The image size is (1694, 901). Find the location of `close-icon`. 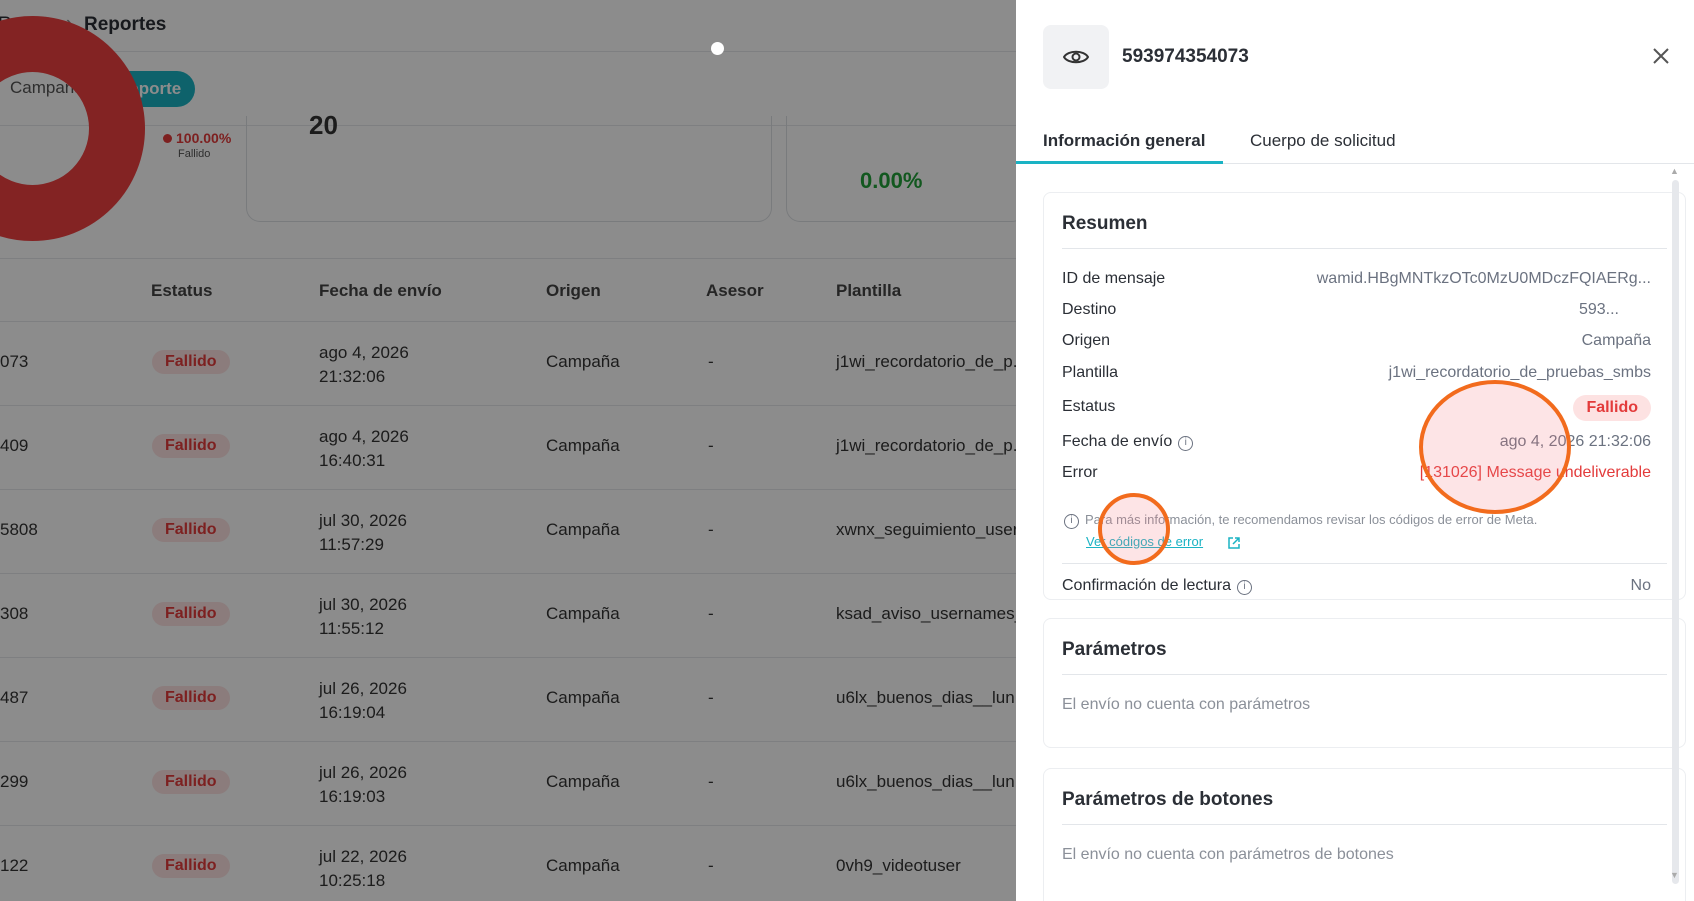

close-icon is located at coordinates (1661, 56).